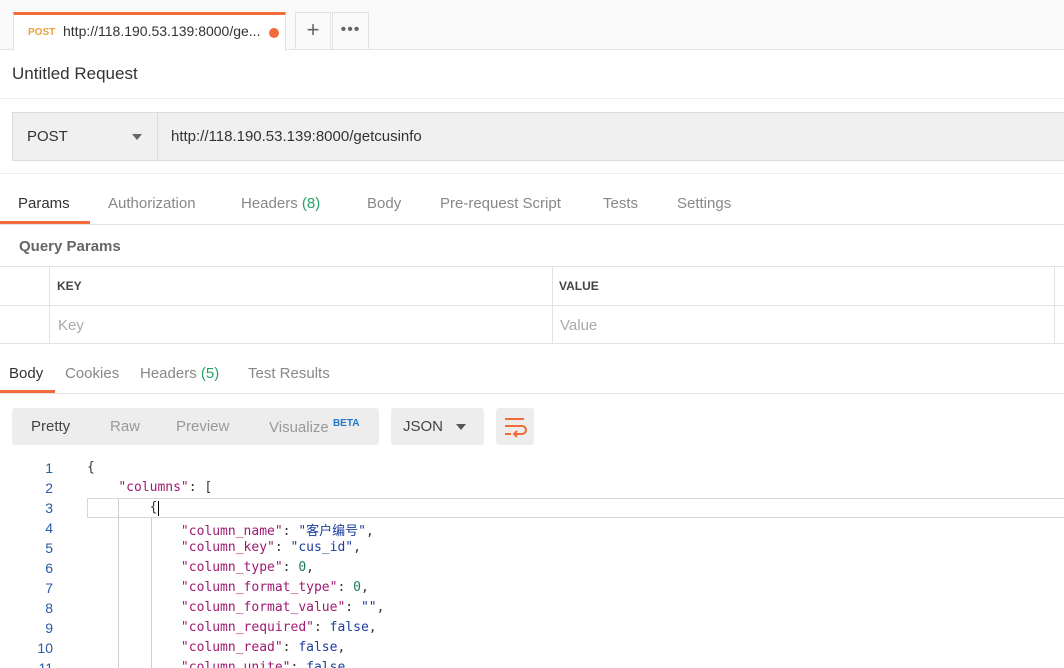  I want to click on code-token: "column_unite", so click(235, 664).